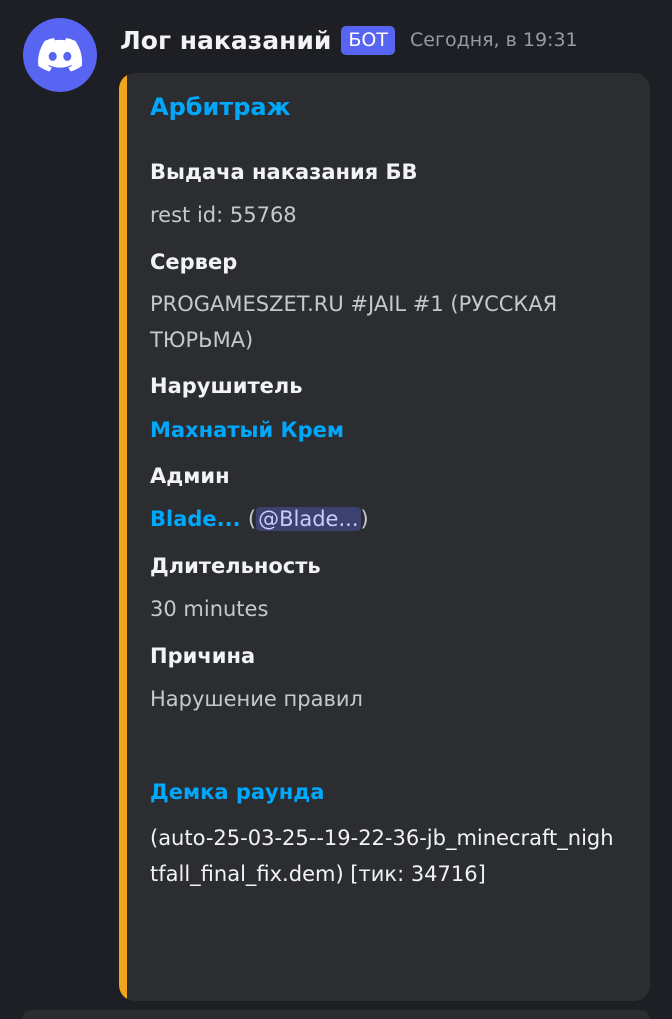  What do you see at coordinates (385, 792) in the screenshot?
I see `demo-link: Демка раунда` at bounding box center [385, 792].